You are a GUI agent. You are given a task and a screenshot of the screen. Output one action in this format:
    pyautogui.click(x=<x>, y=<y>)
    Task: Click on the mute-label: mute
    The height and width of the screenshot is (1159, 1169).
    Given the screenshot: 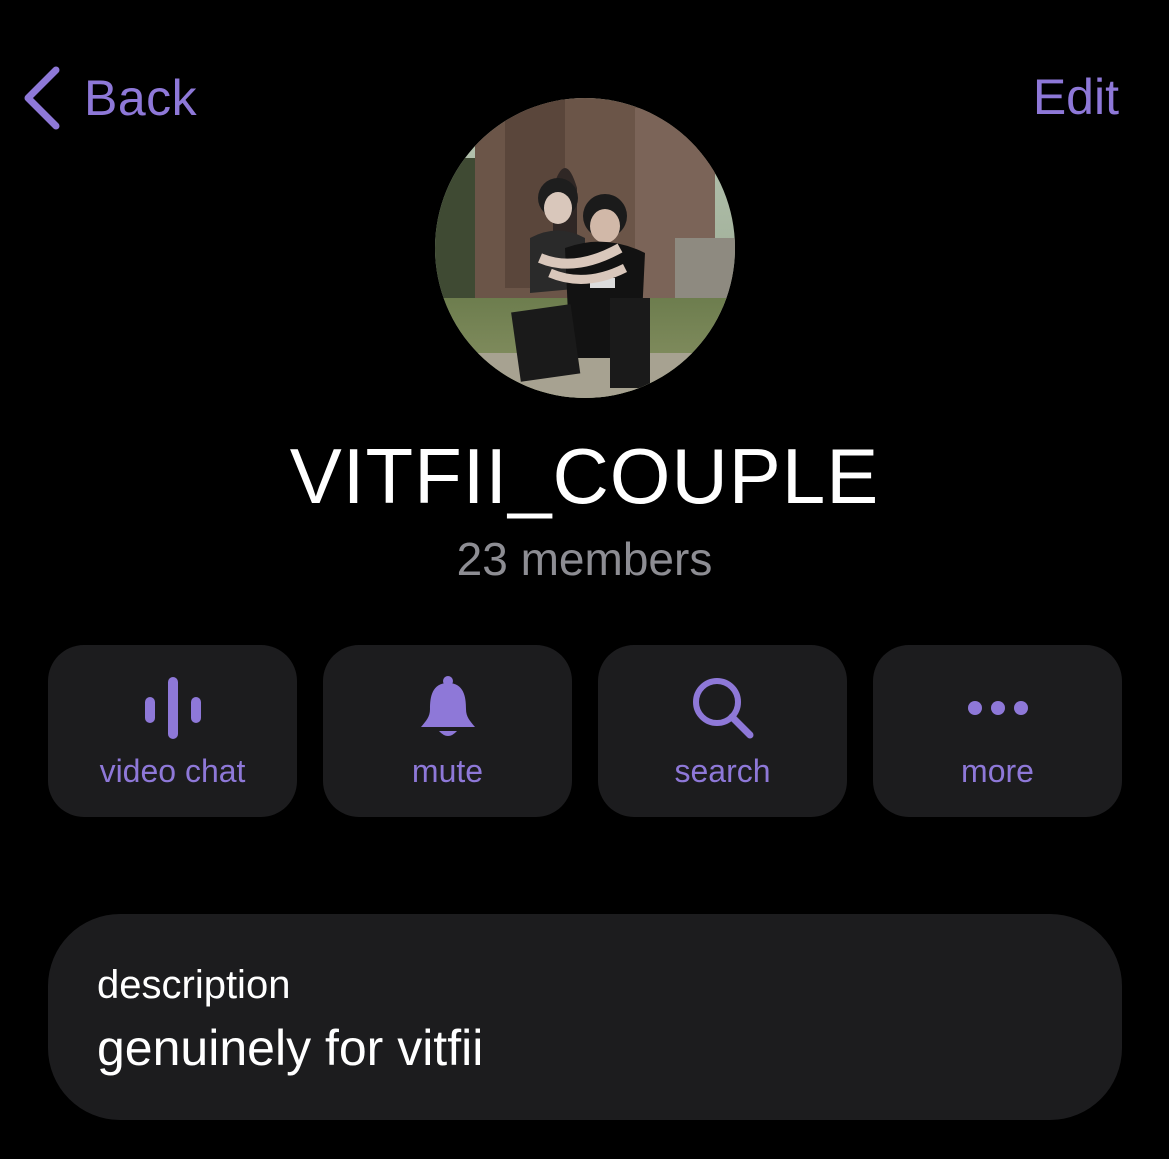 What is the action you would take?
    pyautogui.click(x=447, y=771)
    